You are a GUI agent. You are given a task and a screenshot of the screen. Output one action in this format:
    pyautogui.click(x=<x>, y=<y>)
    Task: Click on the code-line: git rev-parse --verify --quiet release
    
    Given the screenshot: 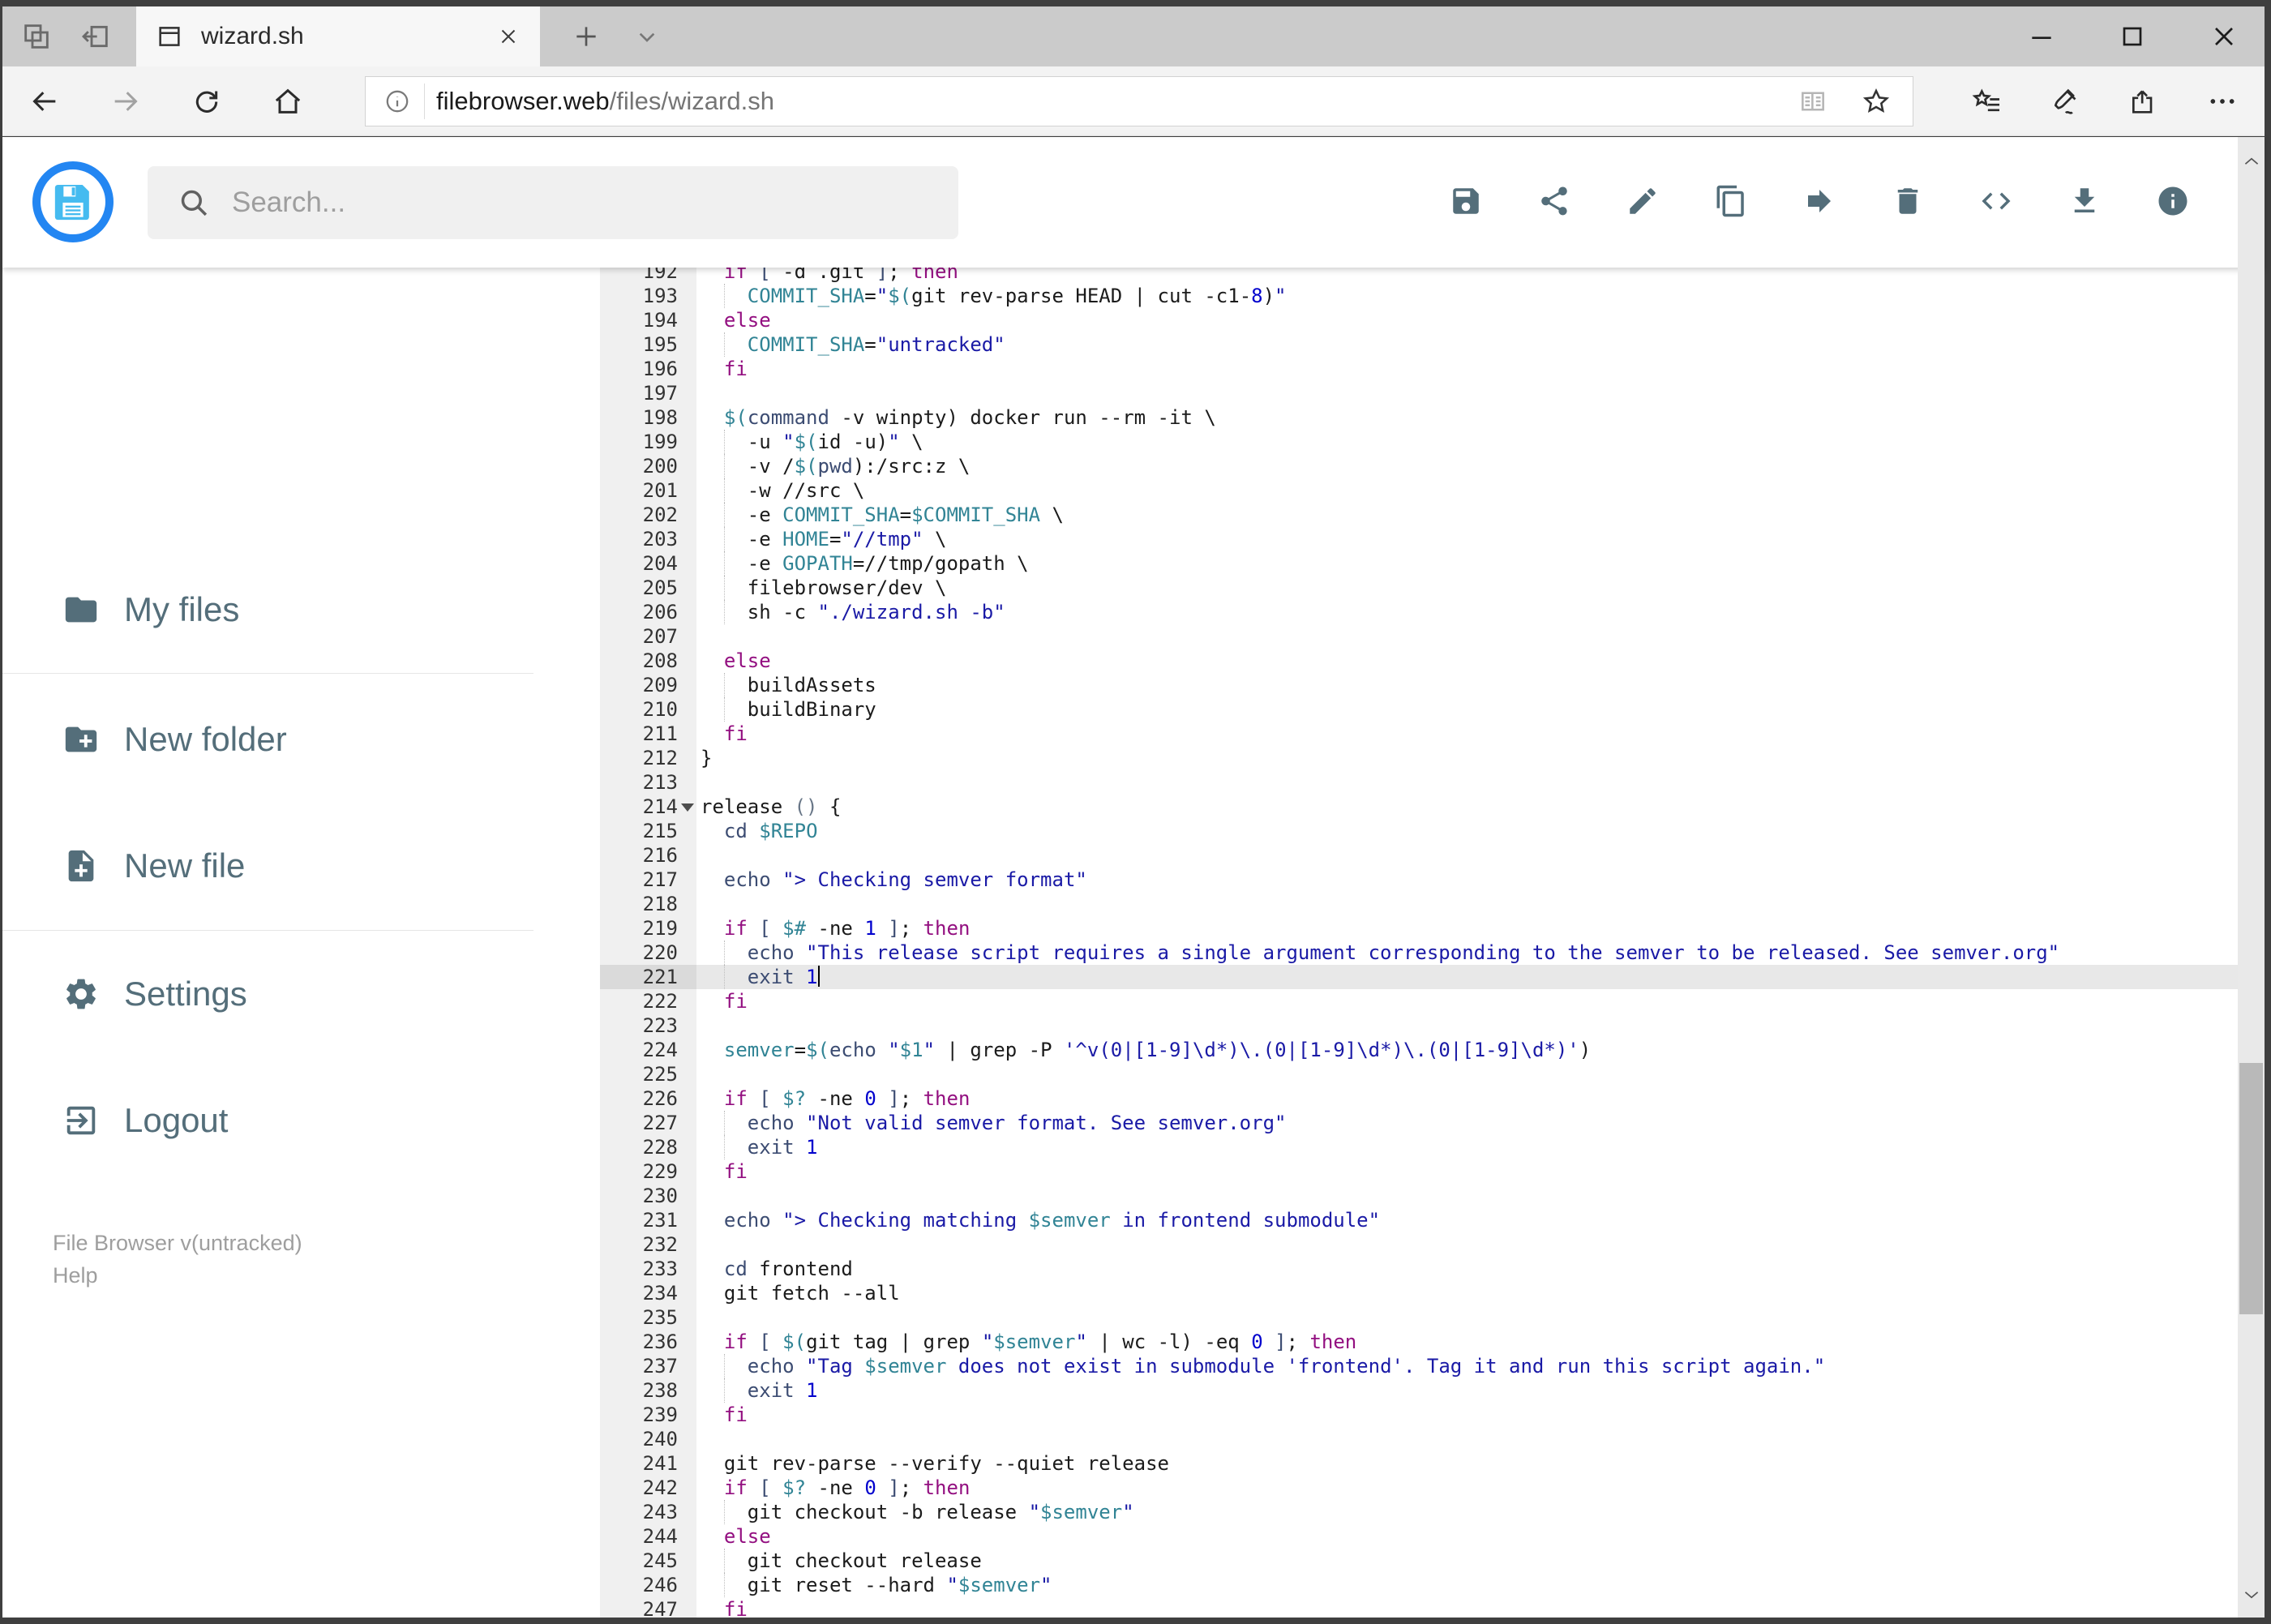 What is the action you would take?
    pyautogui.click(x=1467, y=1464)
    